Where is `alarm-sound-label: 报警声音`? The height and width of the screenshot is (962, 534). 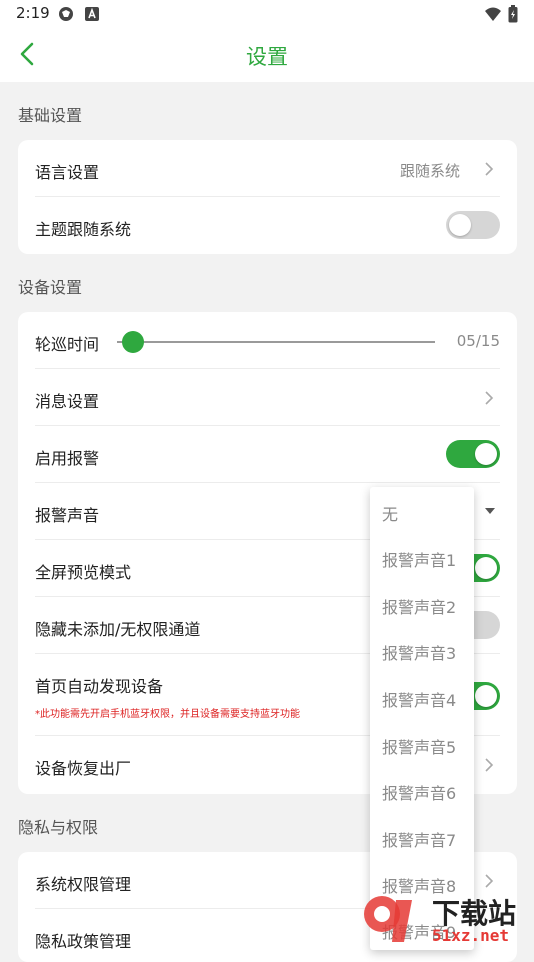 alarm-sound-label: 报警声音 is located at coordinates (67, 515).